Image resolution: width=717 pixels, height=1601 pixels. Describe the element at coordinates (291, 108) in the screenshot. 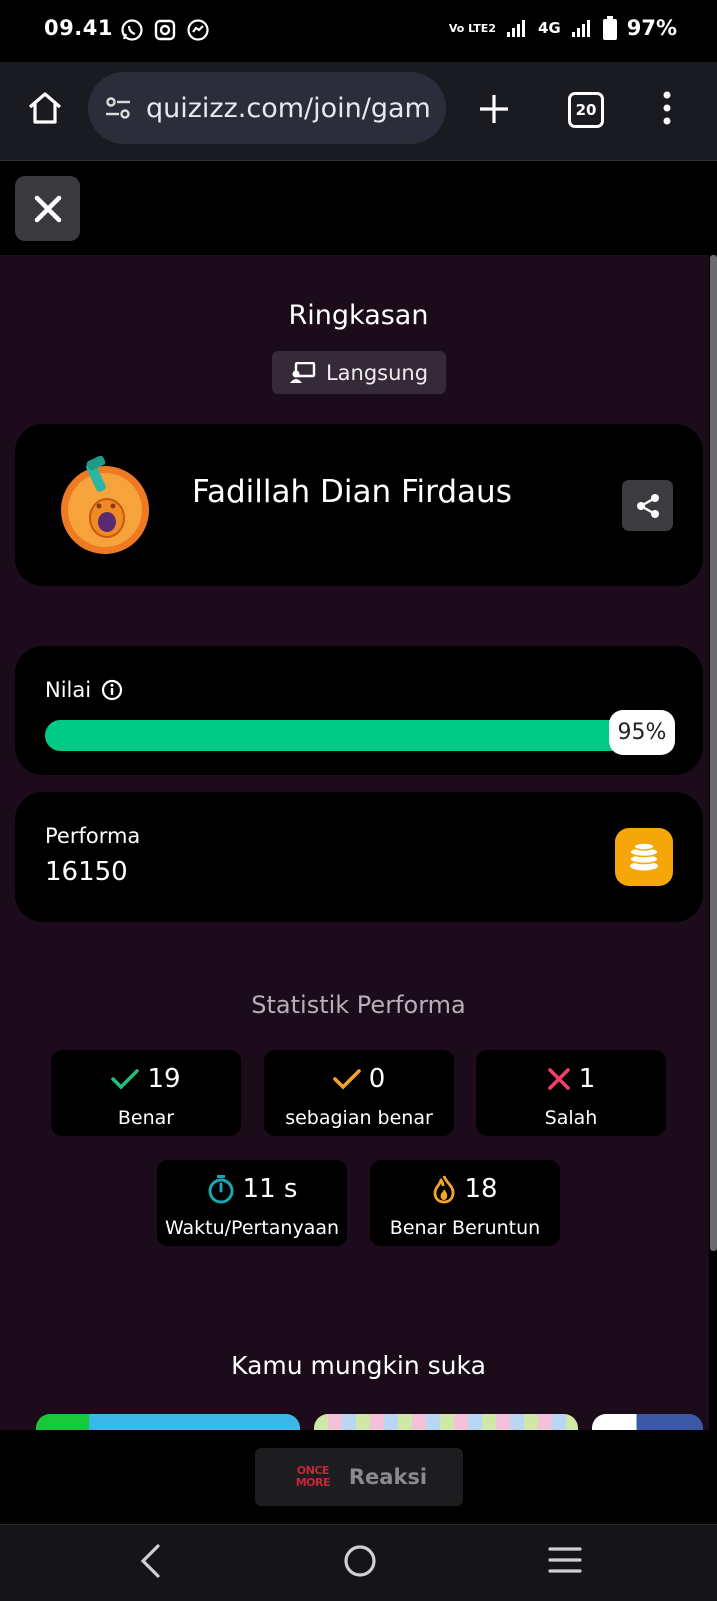

I see `url-text: quizizz.com/join/gam` at that location.